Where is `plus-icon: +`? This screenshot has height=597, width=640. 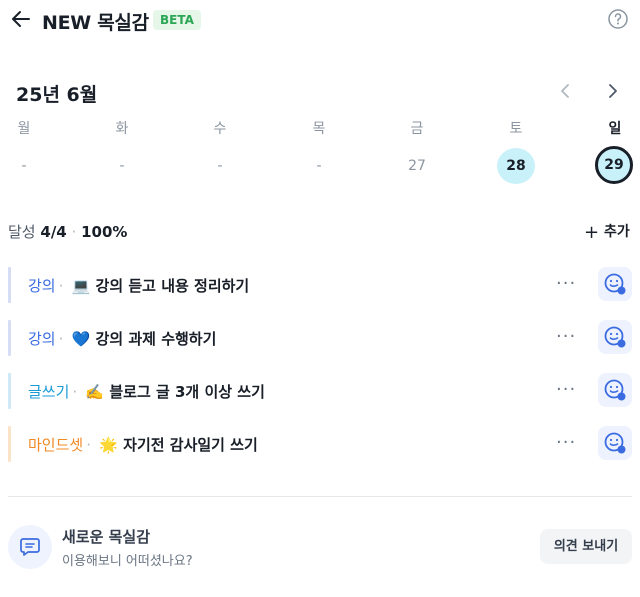 plus-icon: + is located at coordinates (592, 232).